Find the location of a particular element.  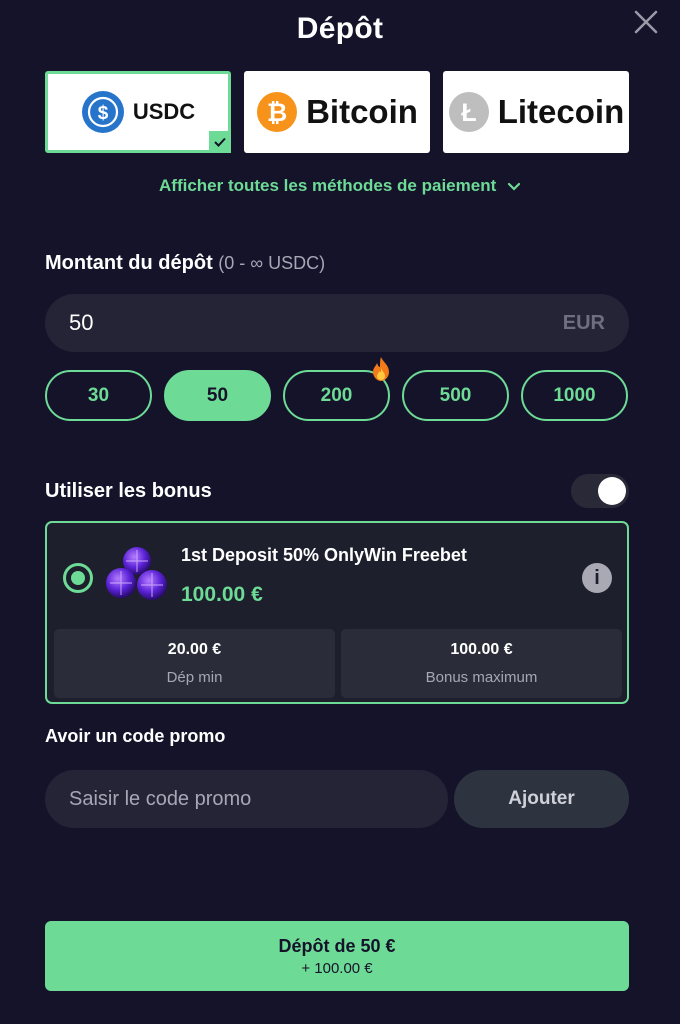

bonus-amount: 100.00 € is located at coordinates (222, 594).